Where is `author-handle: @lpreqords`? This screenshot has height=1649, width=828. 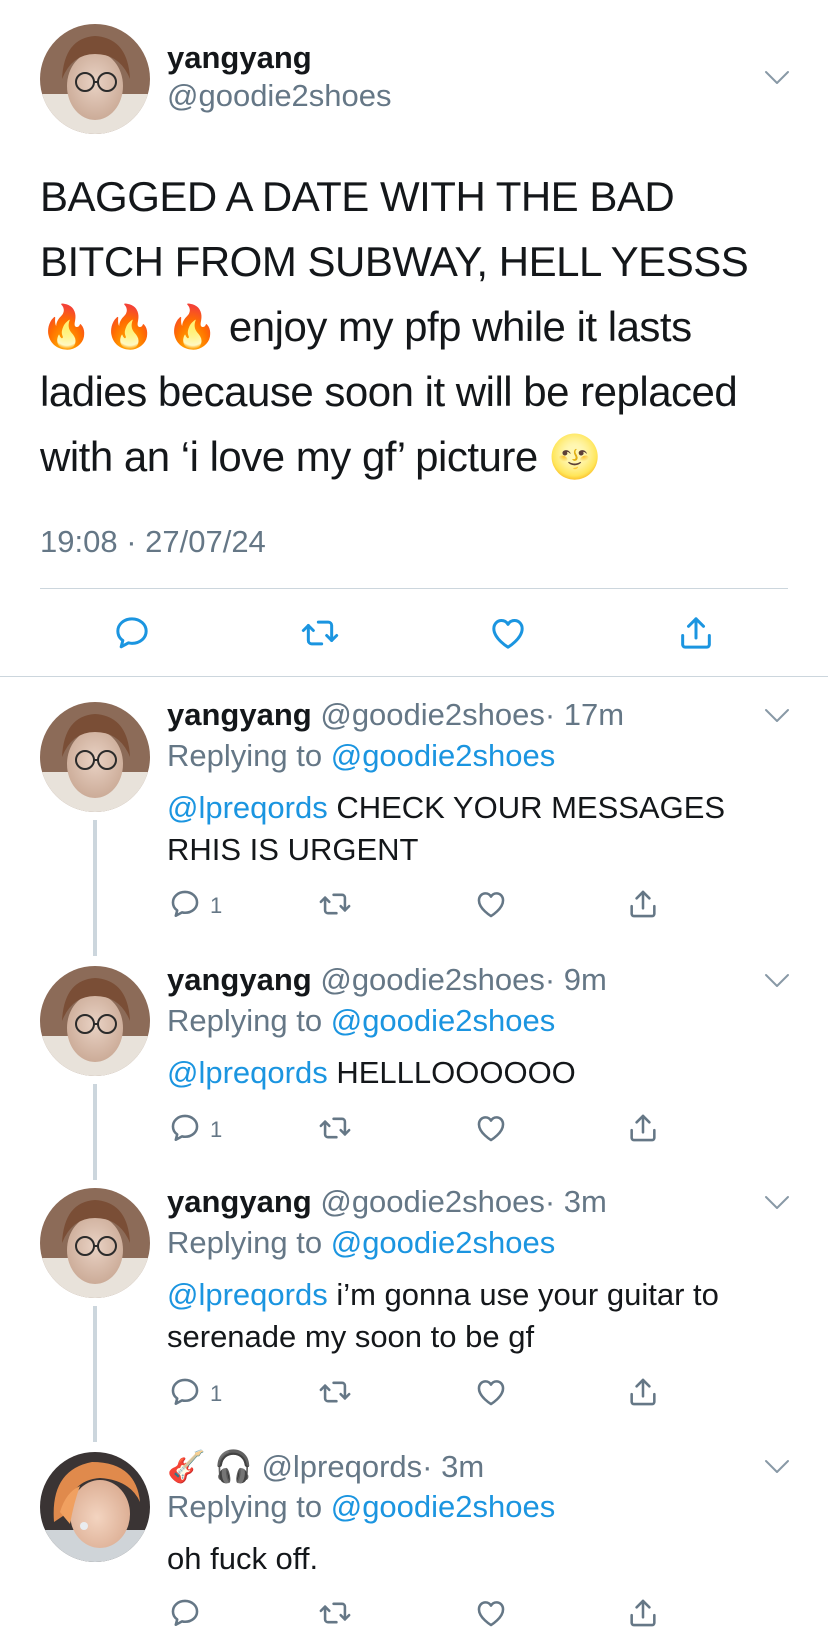 author-handle: @lpreqords is located at coordinates (341, 1466).